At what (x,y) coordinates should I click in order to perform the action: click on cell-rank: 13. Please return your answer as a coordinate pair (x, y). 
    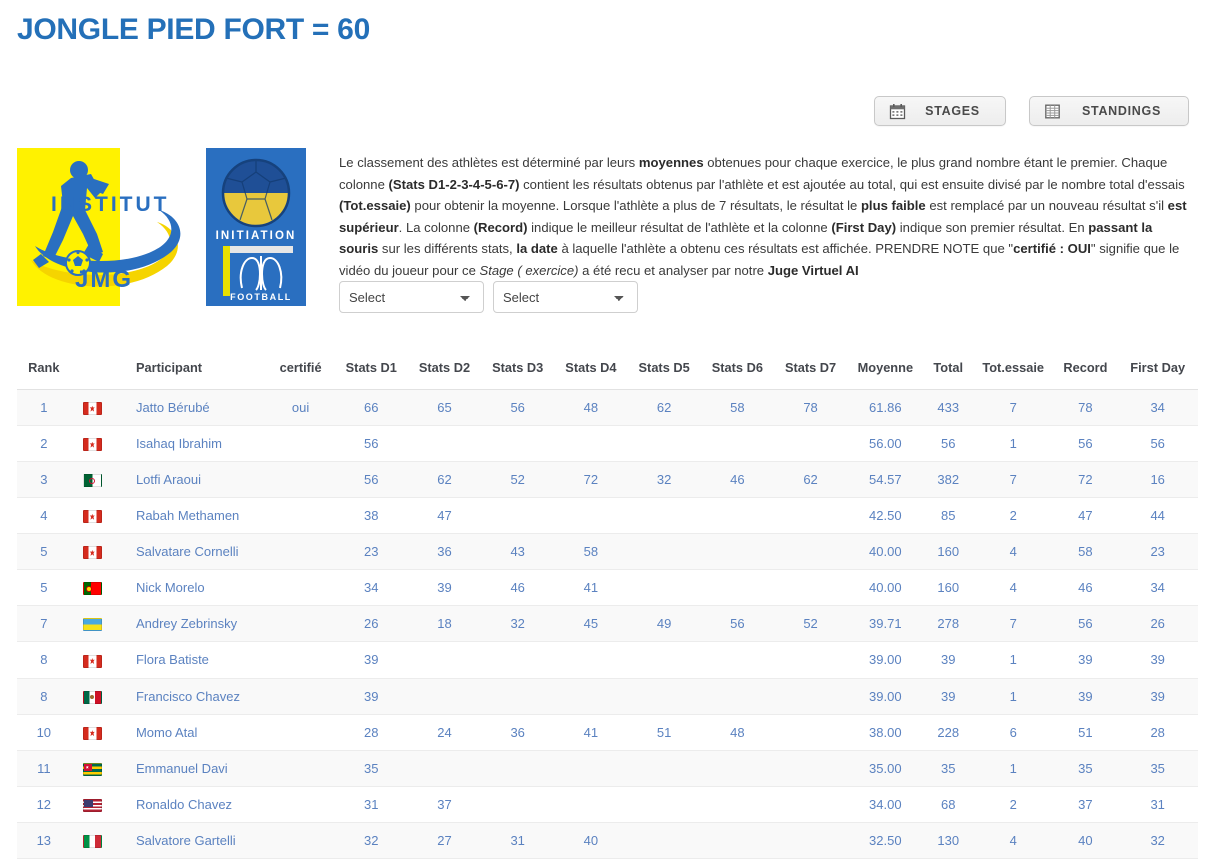
    Looking at the image, I should click on (44, 840).